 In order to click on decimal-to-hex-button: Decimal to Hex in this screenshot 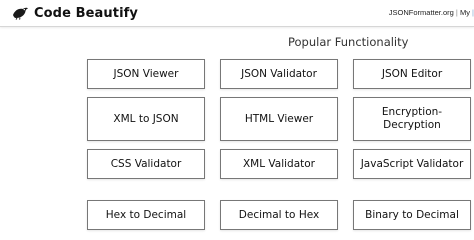, I will do `click(279, 215)`.